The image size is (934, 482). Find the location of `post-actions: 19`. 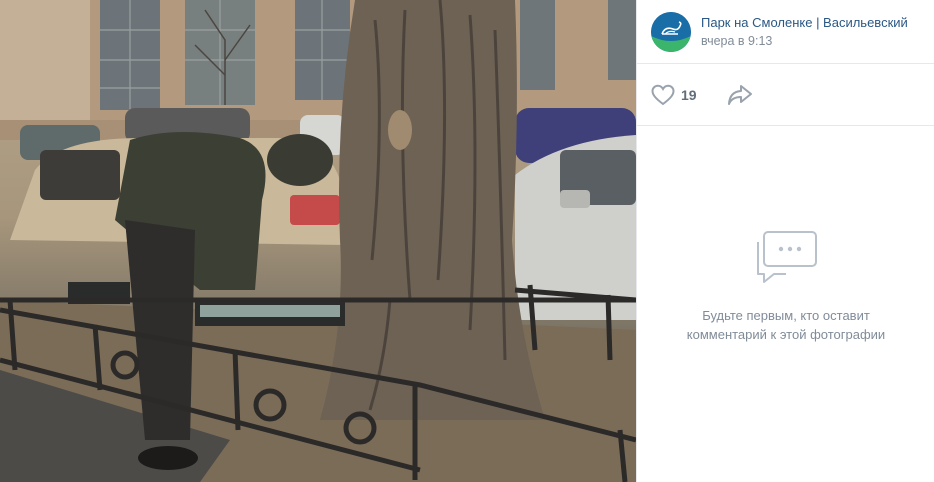

post-actions: 19 is located at coordinates (785, 95).